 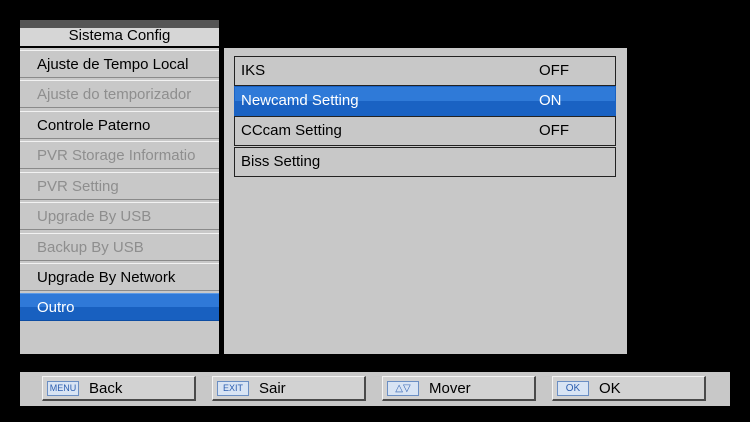 I want to click on footer-bar: MENU Back EXIT Sair △▽ Mover OK OK, so click(x=375, y=389).